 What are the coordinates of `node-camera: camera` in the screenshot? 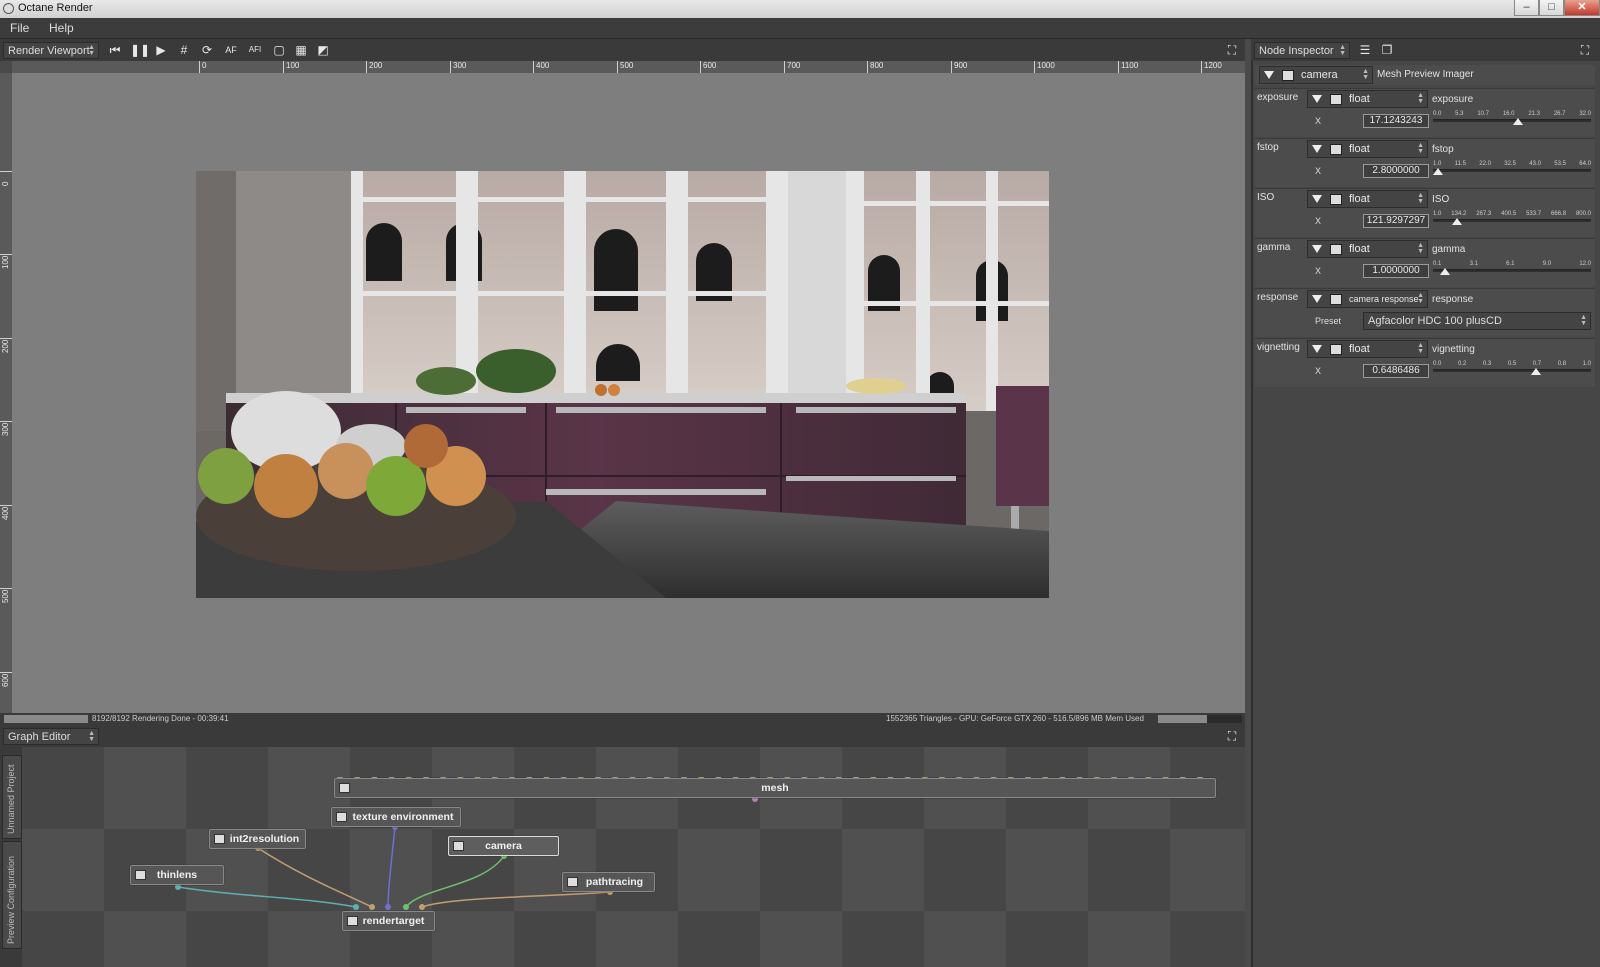 It's located at (503, 846).